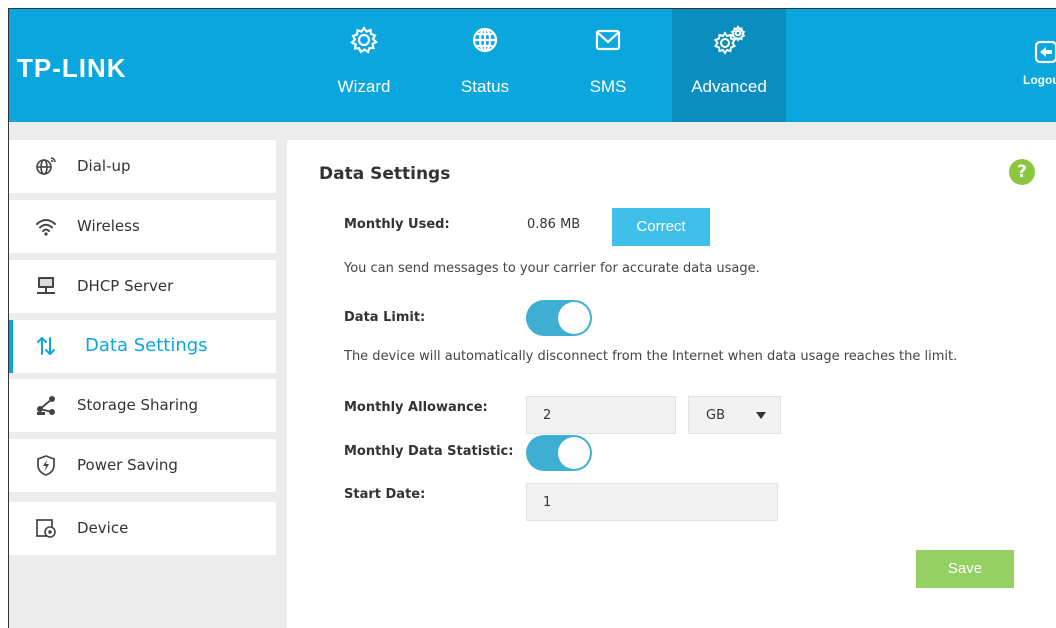 This screenshot has width=1056, height=628. I want to click on monthly-statistic-toggle, so click(559, 453).